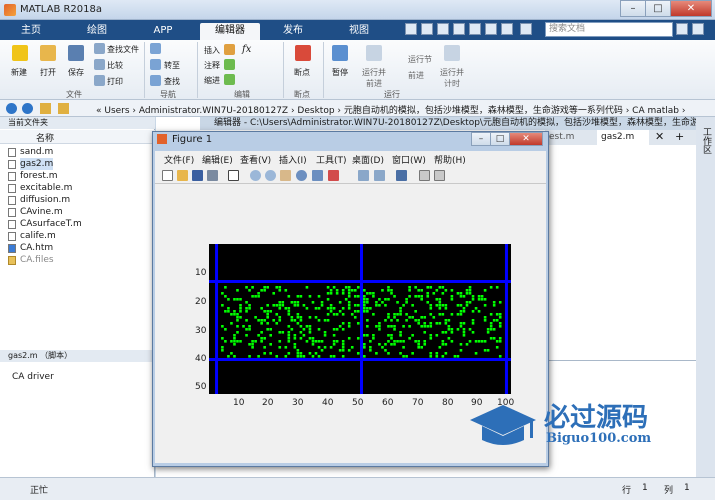 This screenshot has height=500, width=715. What do you see at coordinates (340, 53) in the screenshot?
I see `pause-icon` at bounding box center [340, 53].